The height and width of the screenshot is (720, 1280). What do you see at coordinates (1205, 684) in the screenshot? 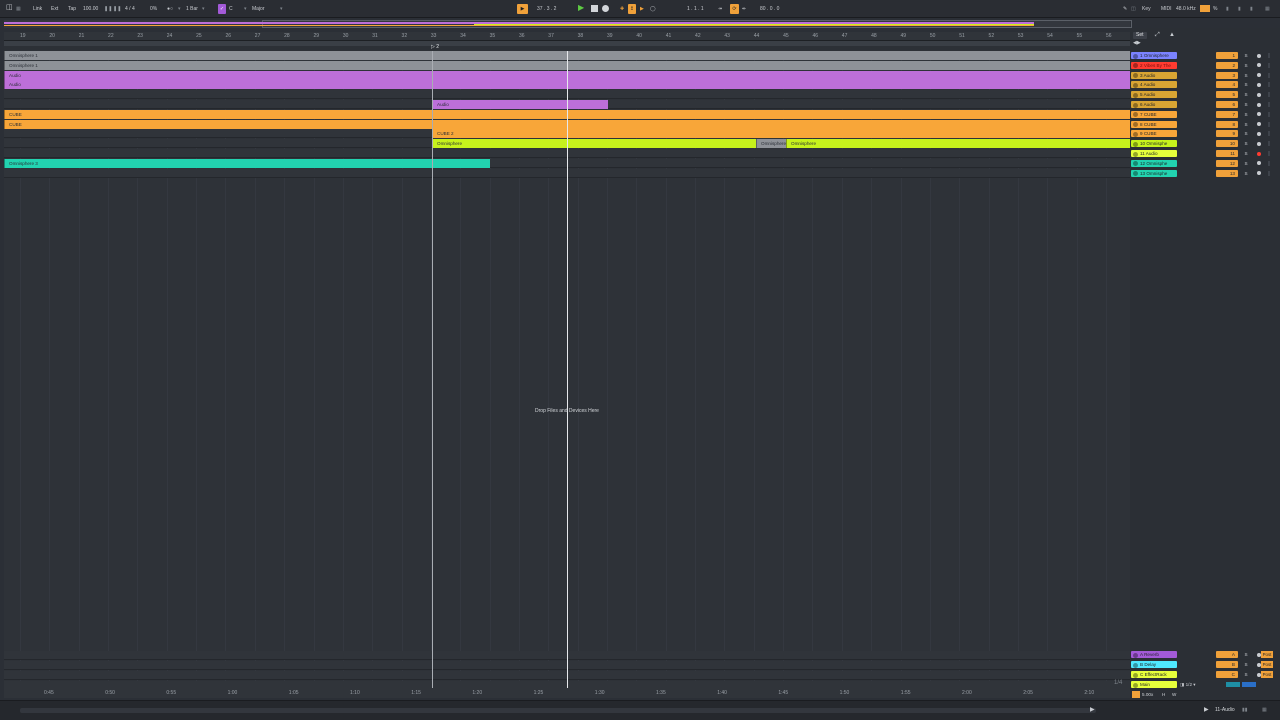
I see `main-track-row: Main ◨ 1/2 ▾` at bounding box center [1205, 684].